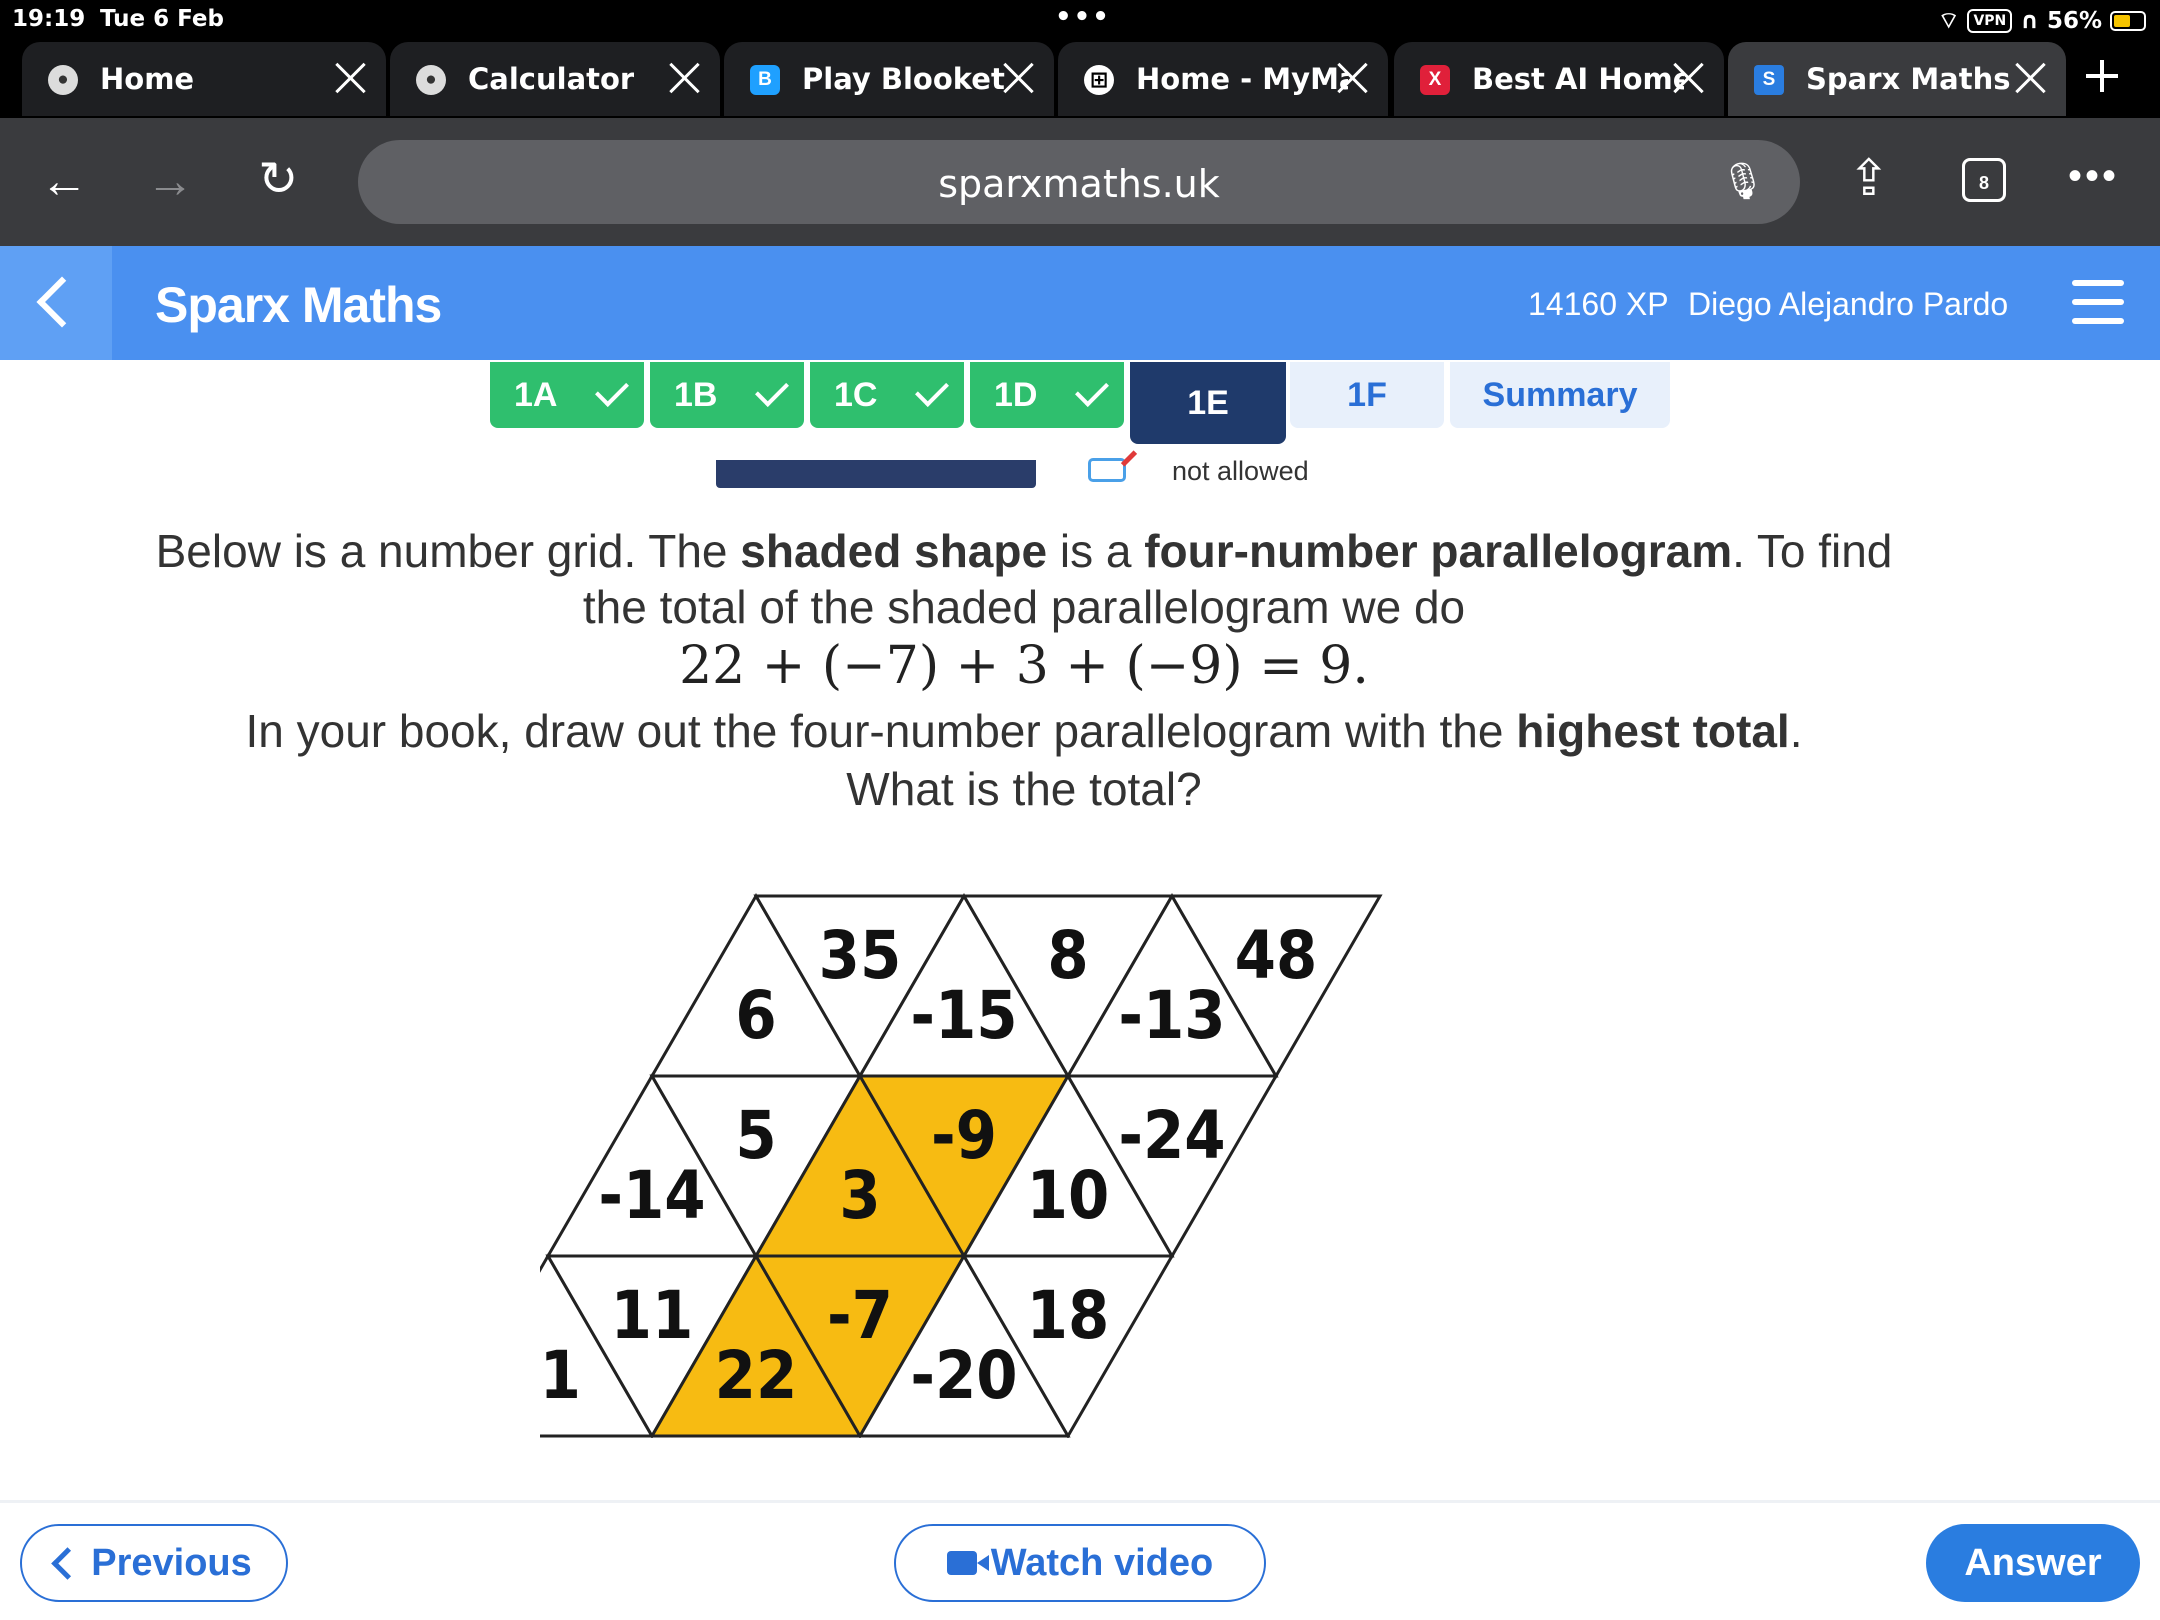 The width and height of the screenshot is (2160, 1620). I want to click on previous-button: Previous, so click(154, 1563).